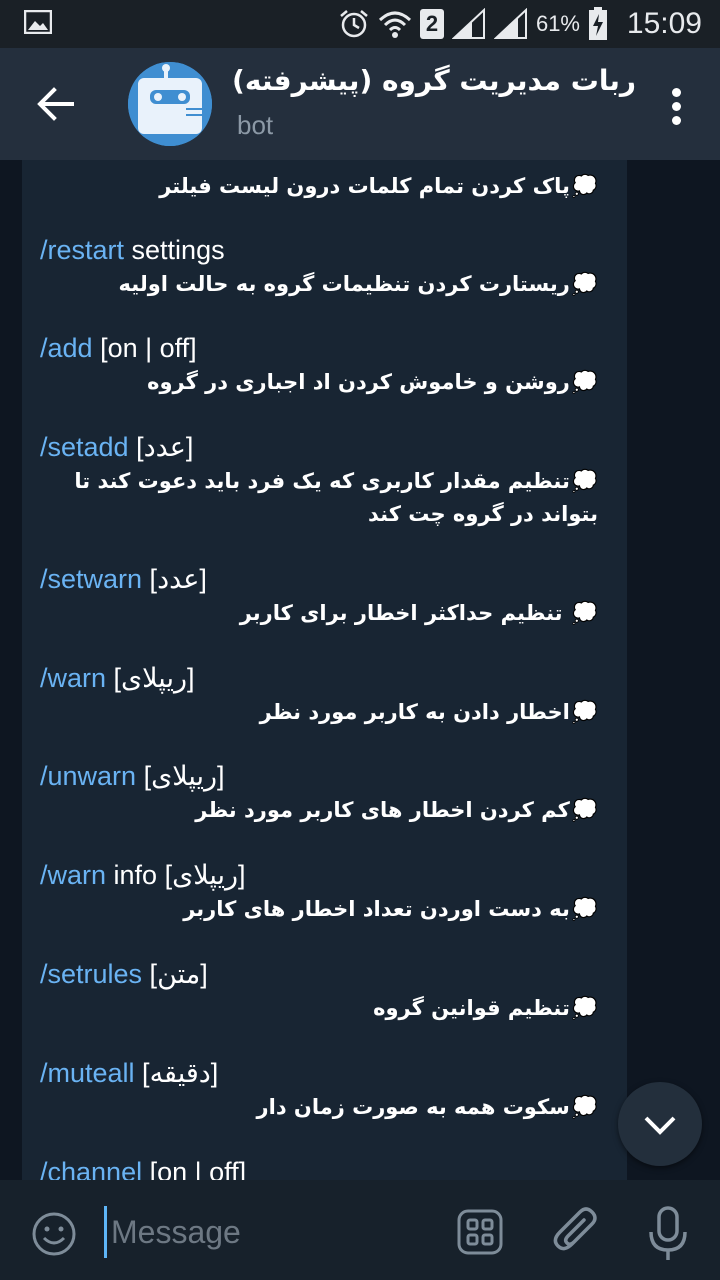 The width and height of the screenshot is (720, 1280). Describe the element at coordinates (557, 23) in the screenshot. I see `battery-percent: 61%` at that location.